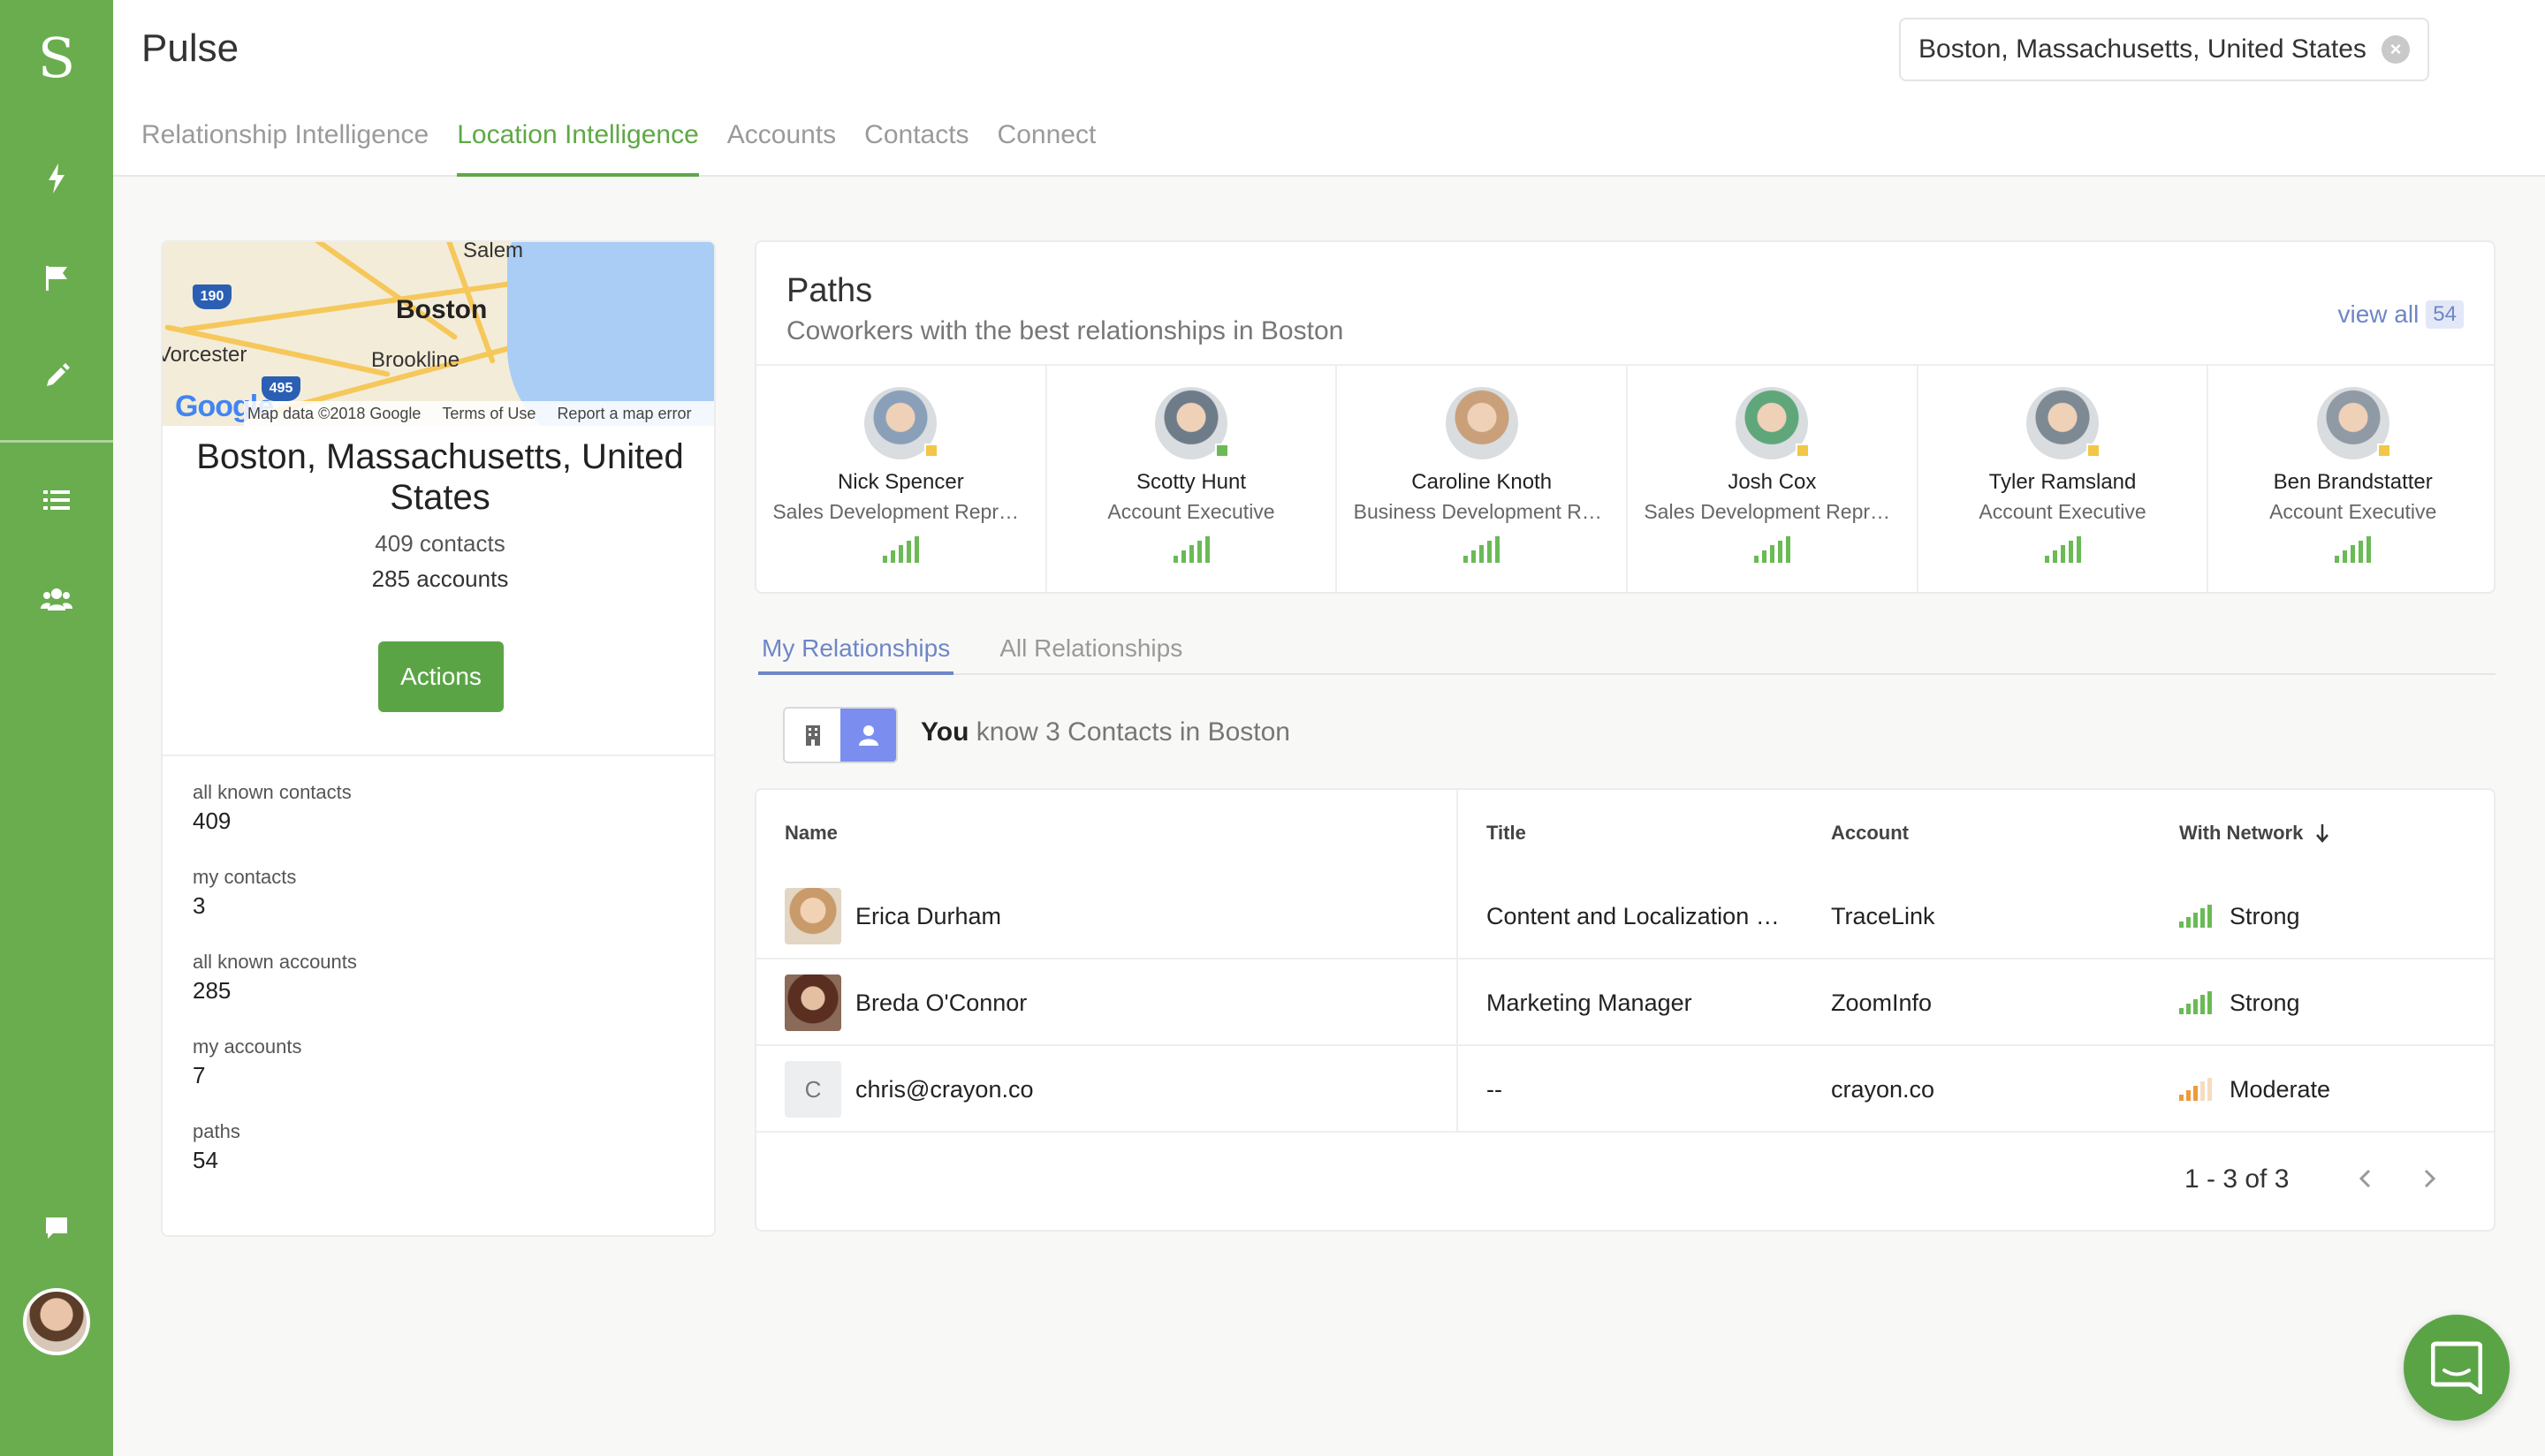 The height and width of the screenshot is (1456, 2545). I want to click on sidebar-divider, so click(56, 441).